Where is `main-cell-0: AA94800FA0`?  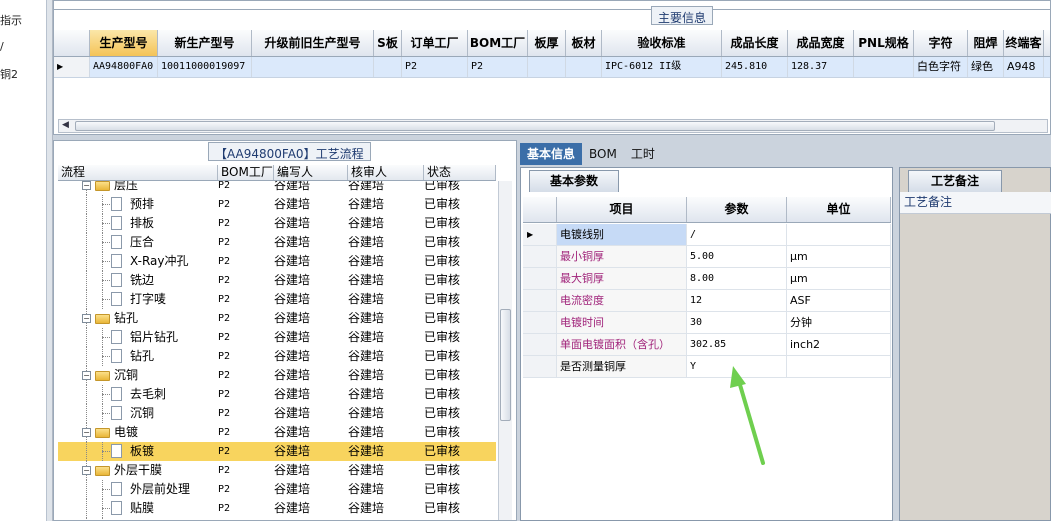 main-cell-0: AA94800FA0 is located at coordinates (124, 67).